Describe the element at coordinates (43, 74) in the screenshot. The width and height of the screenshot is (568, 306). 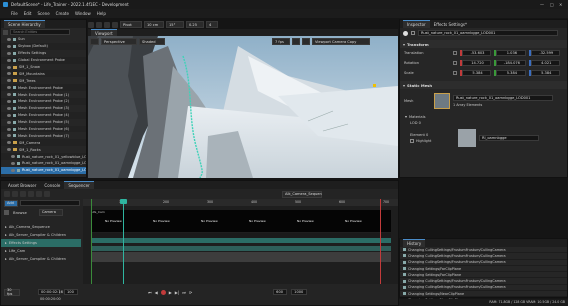
I see `hierarchy-item: SM_Mountains` at that location.